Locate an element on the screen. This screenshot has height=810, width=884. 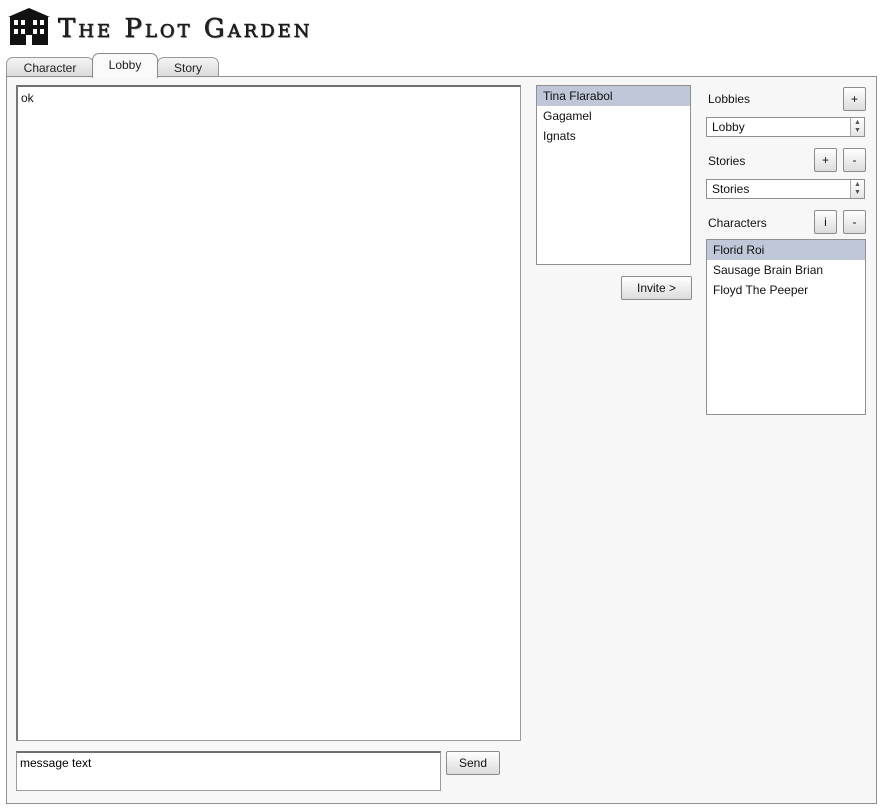
player-item: Tina Flarabol is located at coordinates (613, 96).